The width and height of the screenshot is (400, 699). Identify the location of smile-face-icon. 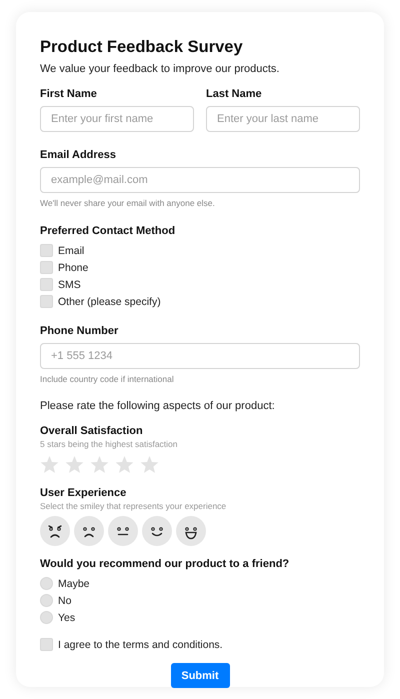
(157, 531).